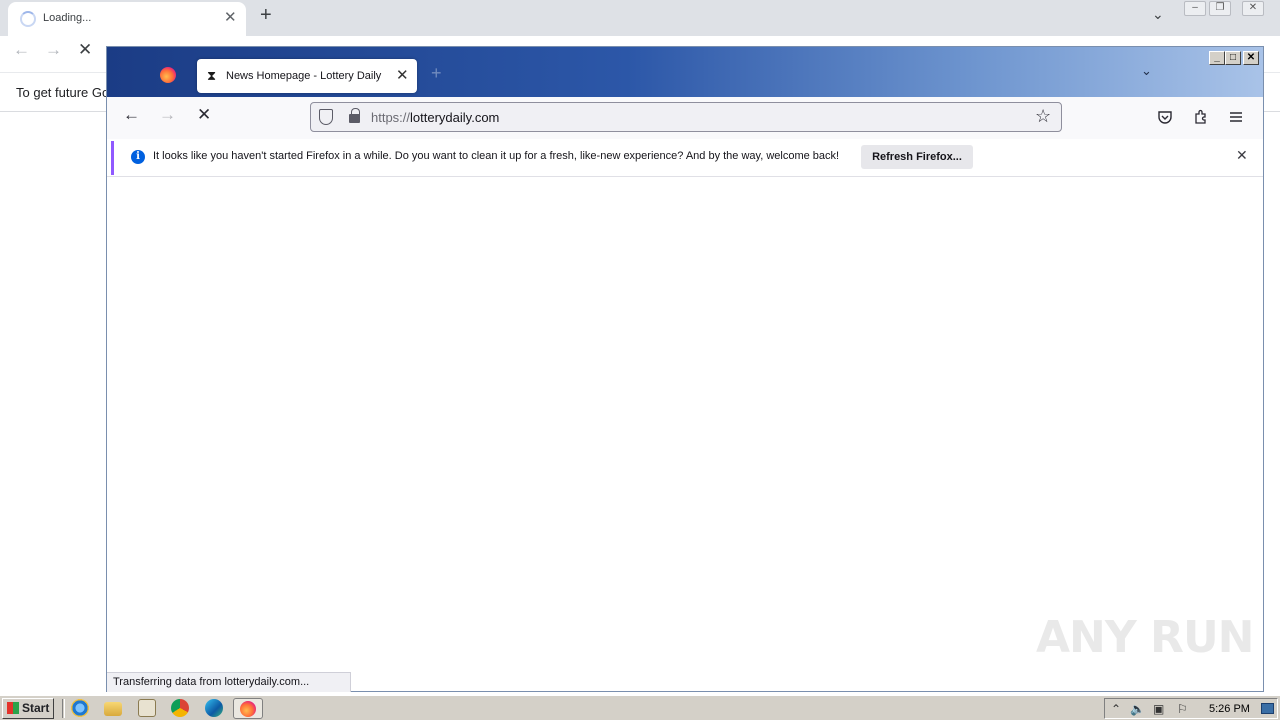  What do you see at coordinates (53, 50) in the screenshot?
I see `chrome-forward-icon: →` at bounding box center [53, 50].